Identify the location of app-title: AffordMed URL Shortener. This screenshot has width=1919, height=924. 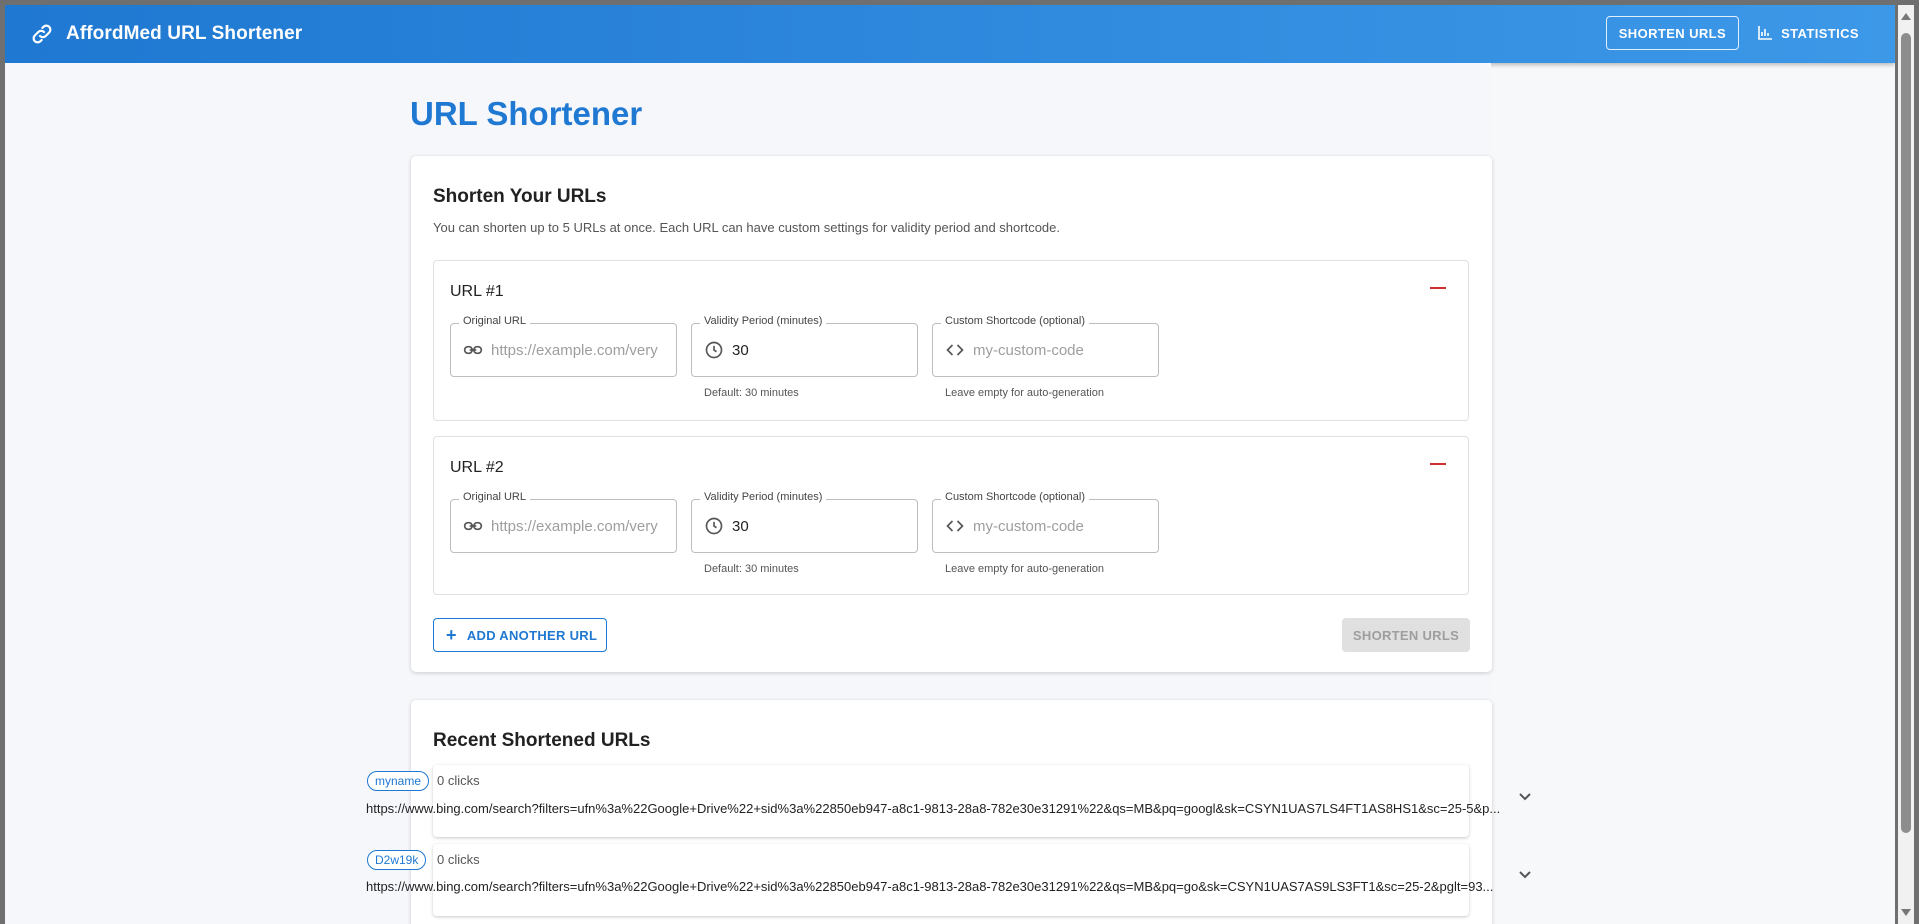
(184, 33).